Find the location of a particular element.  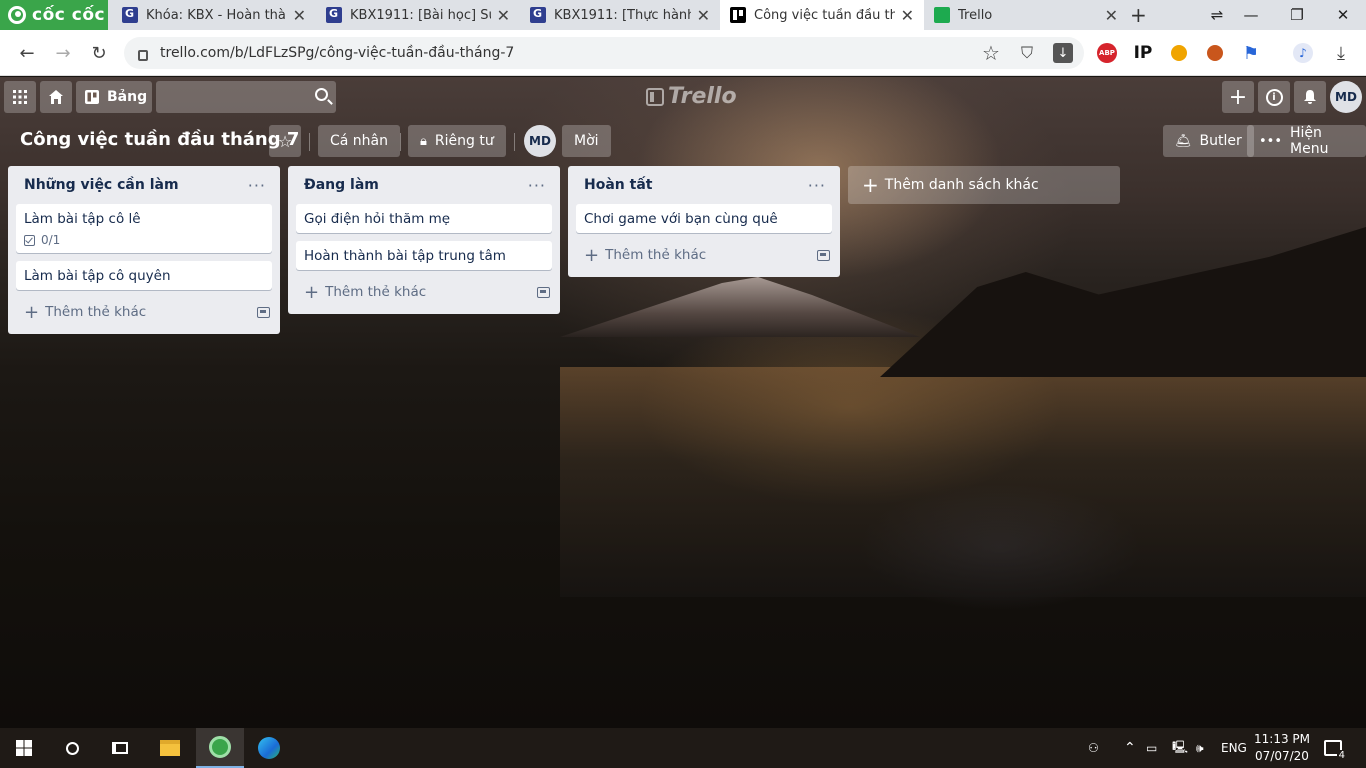

list-title: Những việc cần làm is located at coordinates (101, 185).